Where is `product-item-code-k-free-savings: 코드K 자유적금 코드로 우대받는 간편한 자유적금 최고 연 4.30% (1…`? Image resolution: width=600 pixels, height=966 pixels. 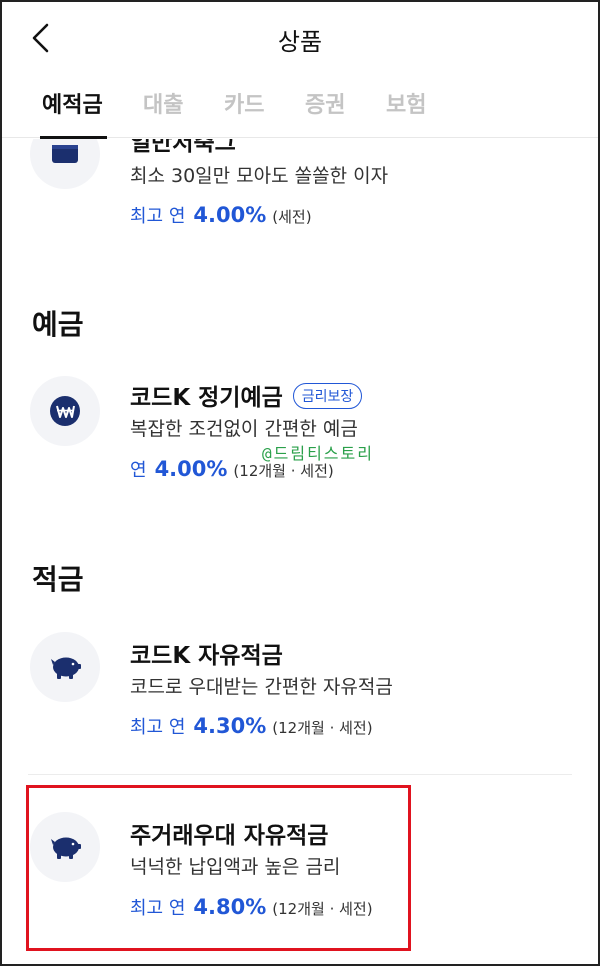
product-item-code-k-free-savings: 코드K 자유적금 코드로 우대받는 간편한 자유적금 최고 연 4.30% (1… is located at coordinates (300, 688).